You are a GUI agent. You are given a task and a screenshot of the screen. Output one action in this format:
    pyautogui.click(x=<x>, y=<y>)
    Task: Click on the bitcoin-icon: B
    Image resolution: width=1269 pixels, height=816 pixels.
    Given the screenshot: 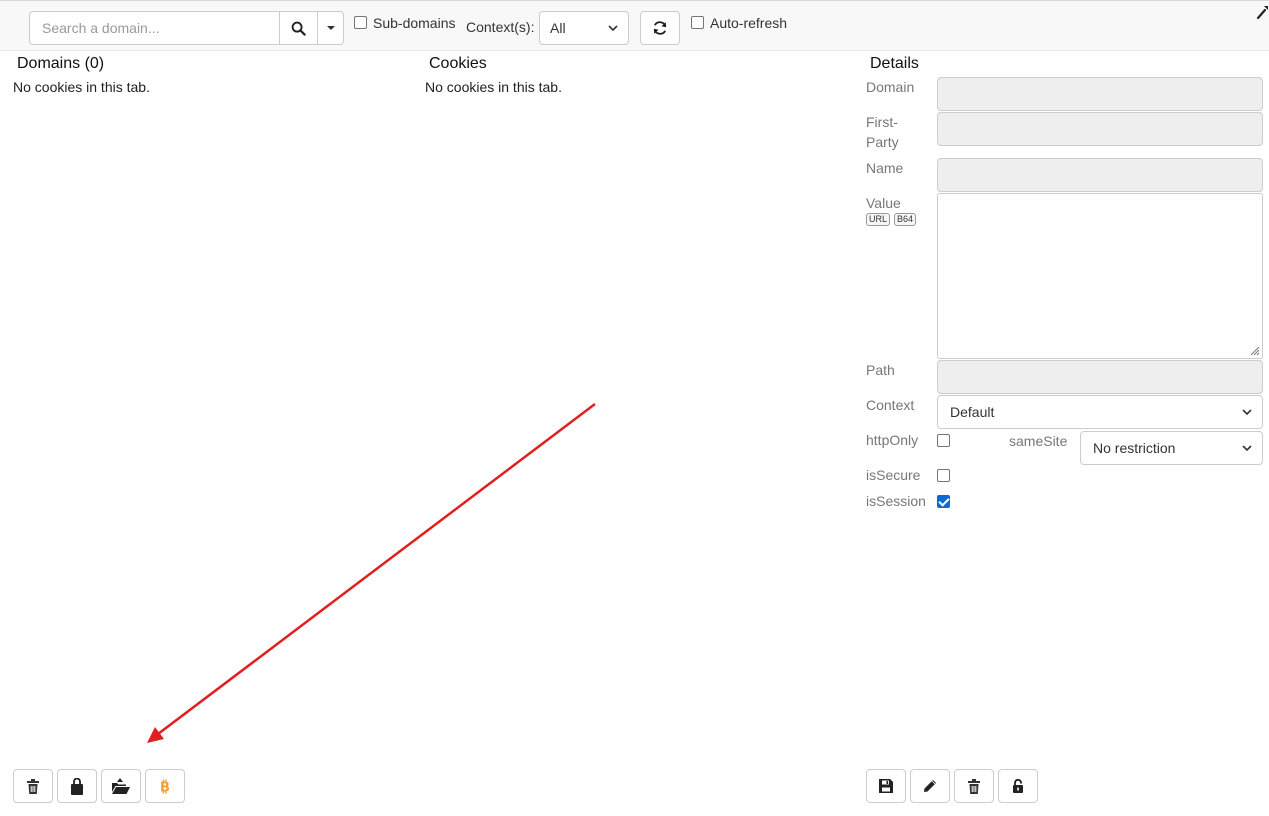 What is the action you would take?
    pyautogui.click(x=165, y=786)
    